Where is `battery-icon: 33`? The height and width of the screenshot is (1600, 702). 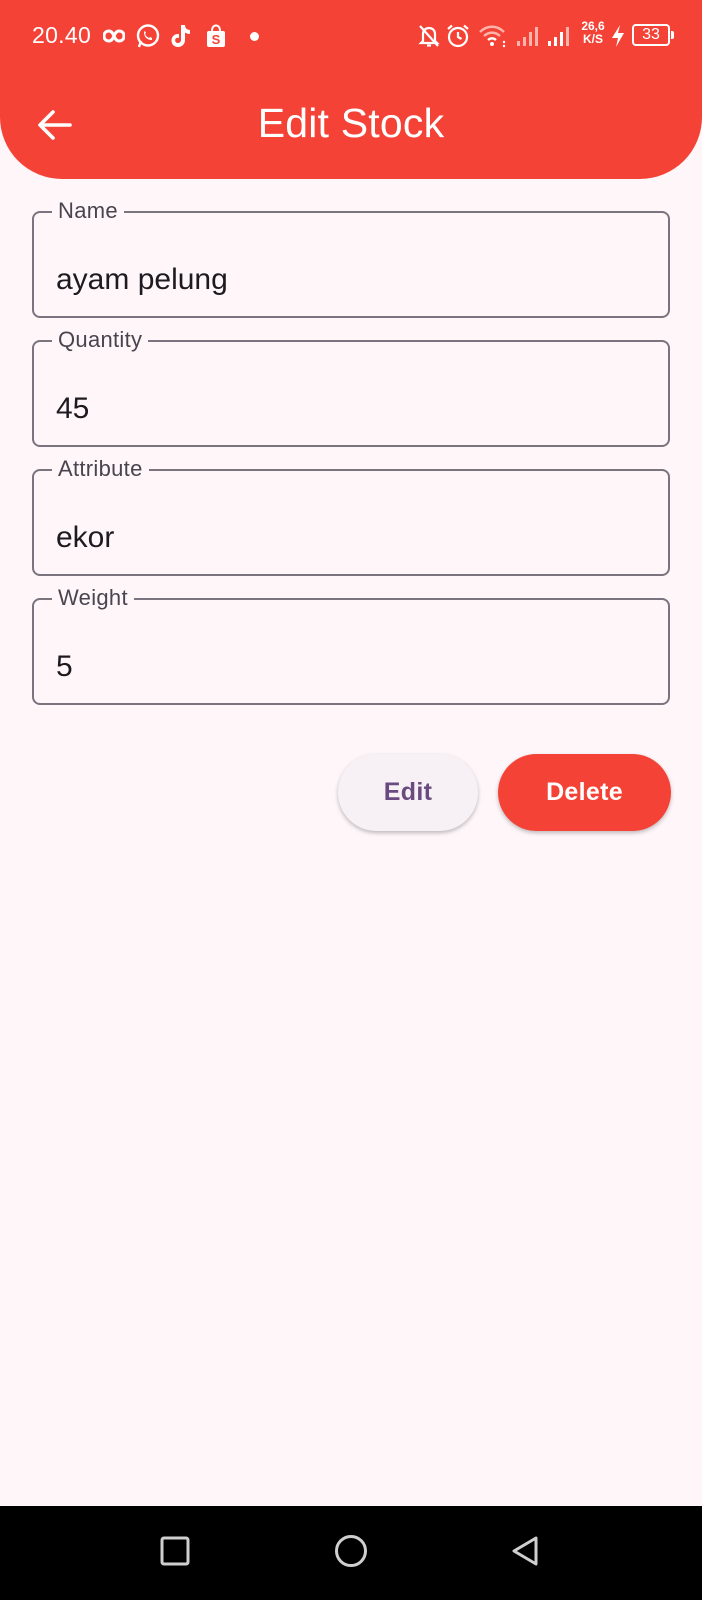 battery-icon: 33 is located at coordinates (653, 35).